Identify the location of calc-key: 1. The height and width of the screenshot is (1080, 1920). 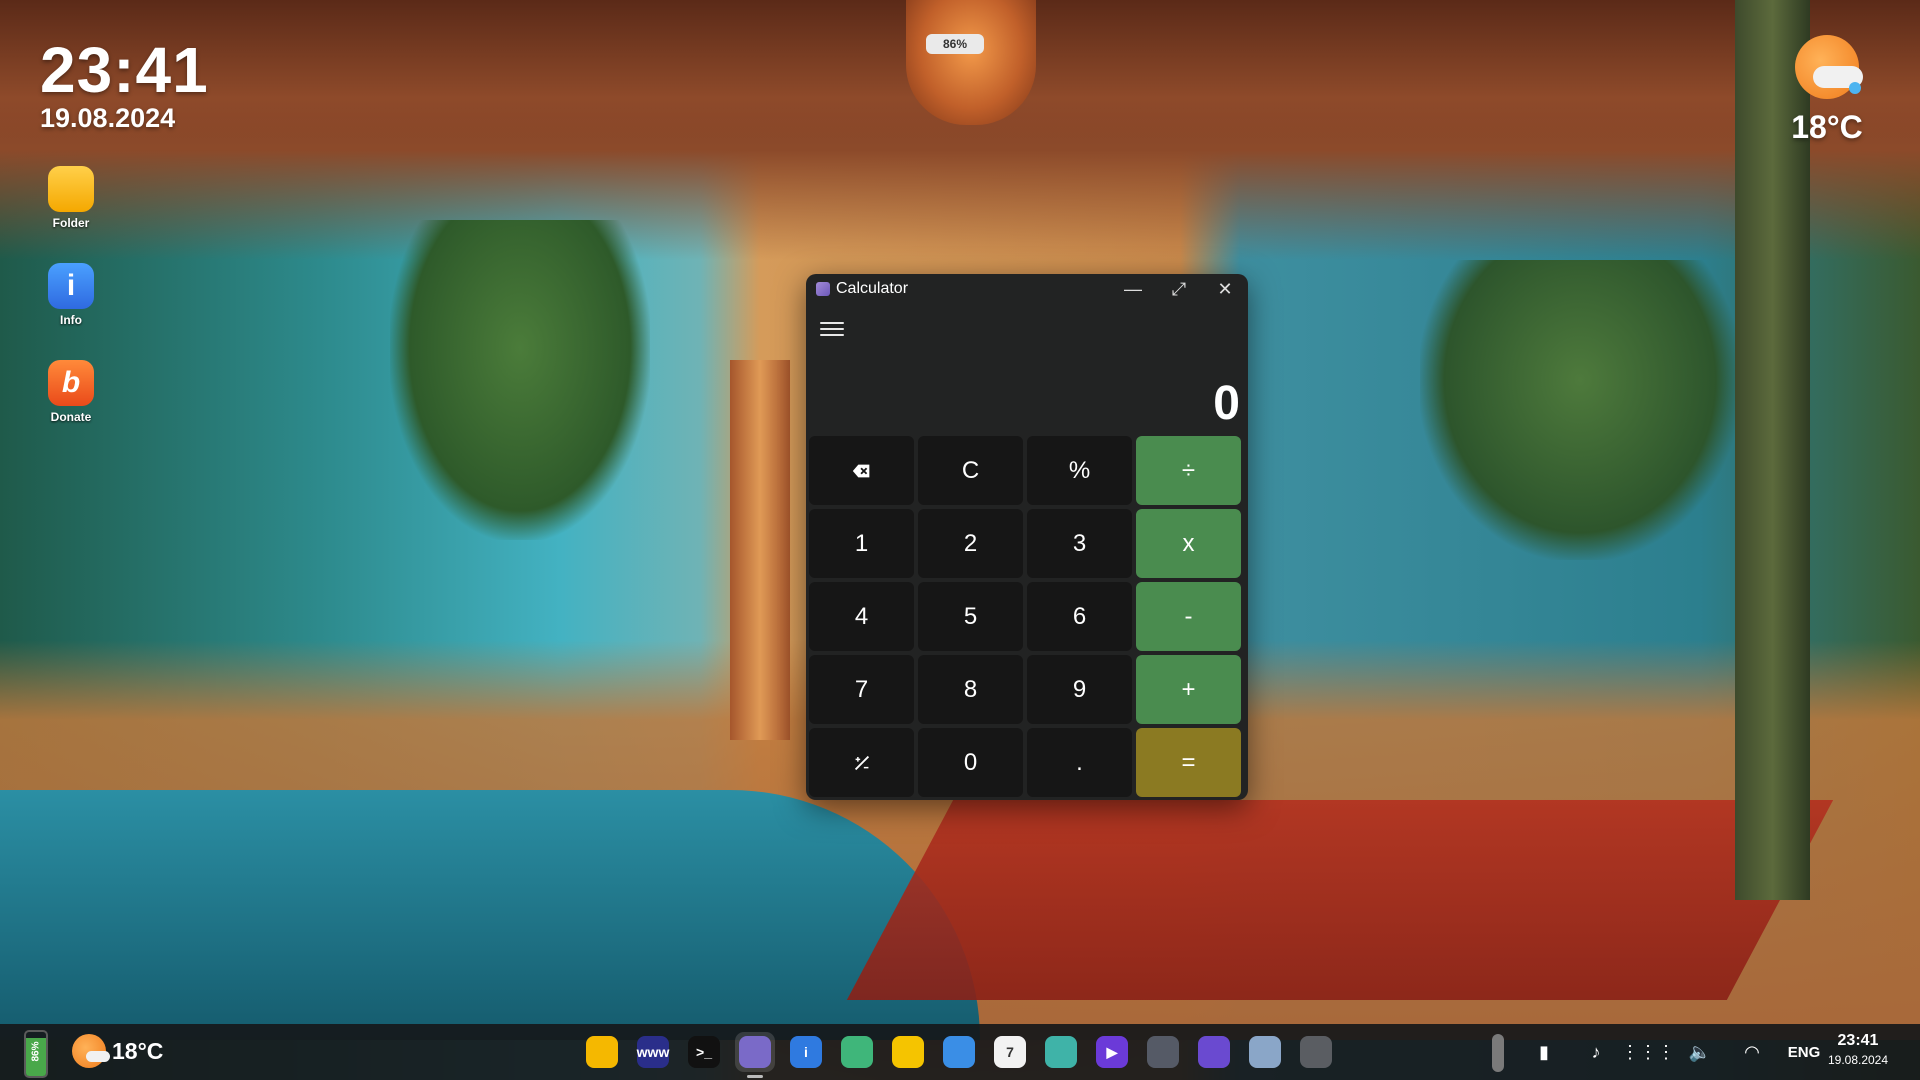
(861, 543).